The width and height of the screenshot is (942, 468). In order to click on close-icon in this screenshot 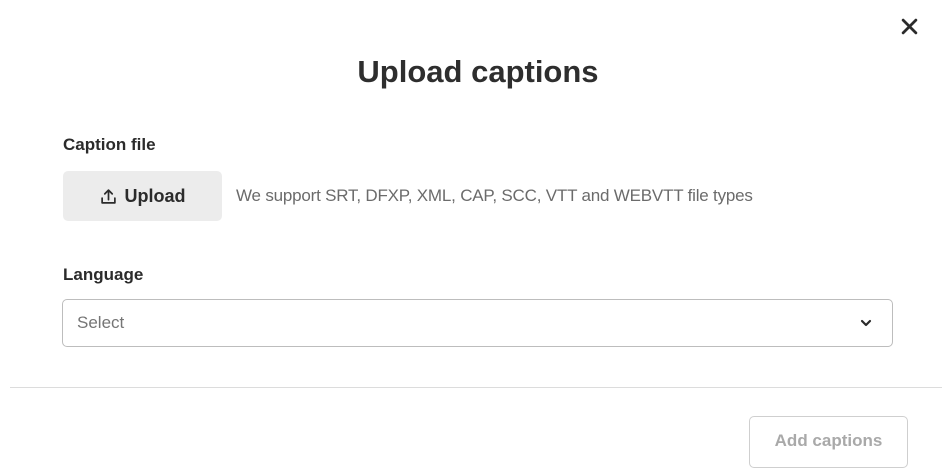, I will do `click(909, 26)`.